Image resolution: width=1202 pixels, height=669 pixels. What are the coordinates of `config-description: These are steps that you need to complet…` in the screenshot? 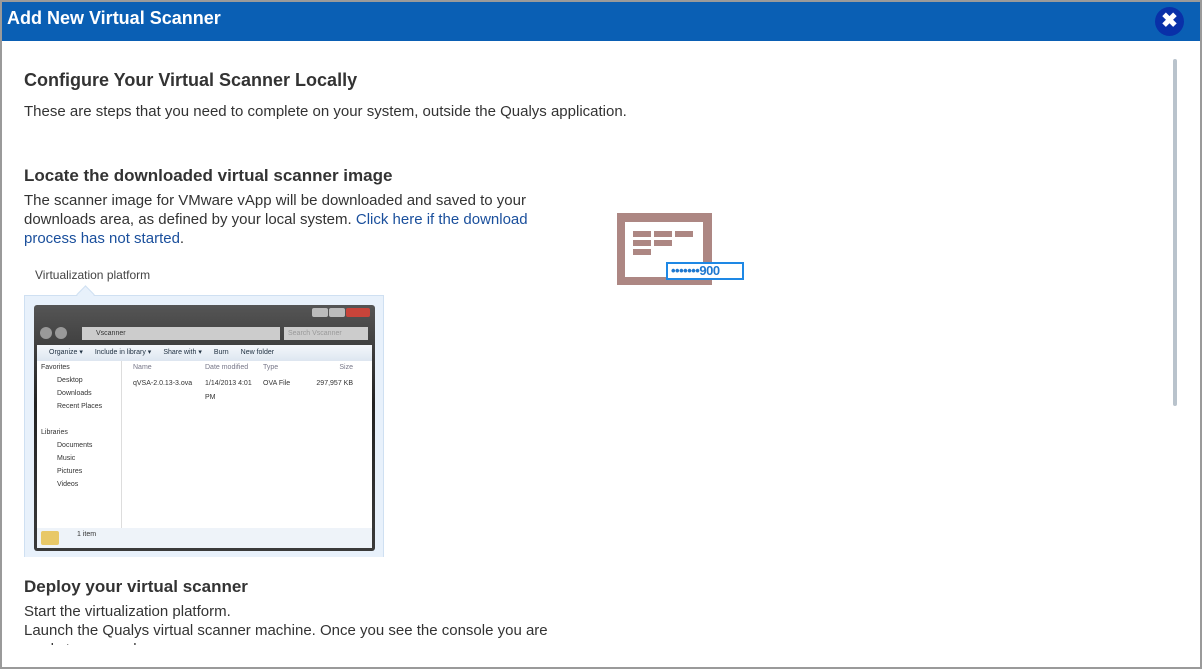 It's located at (325, 111).